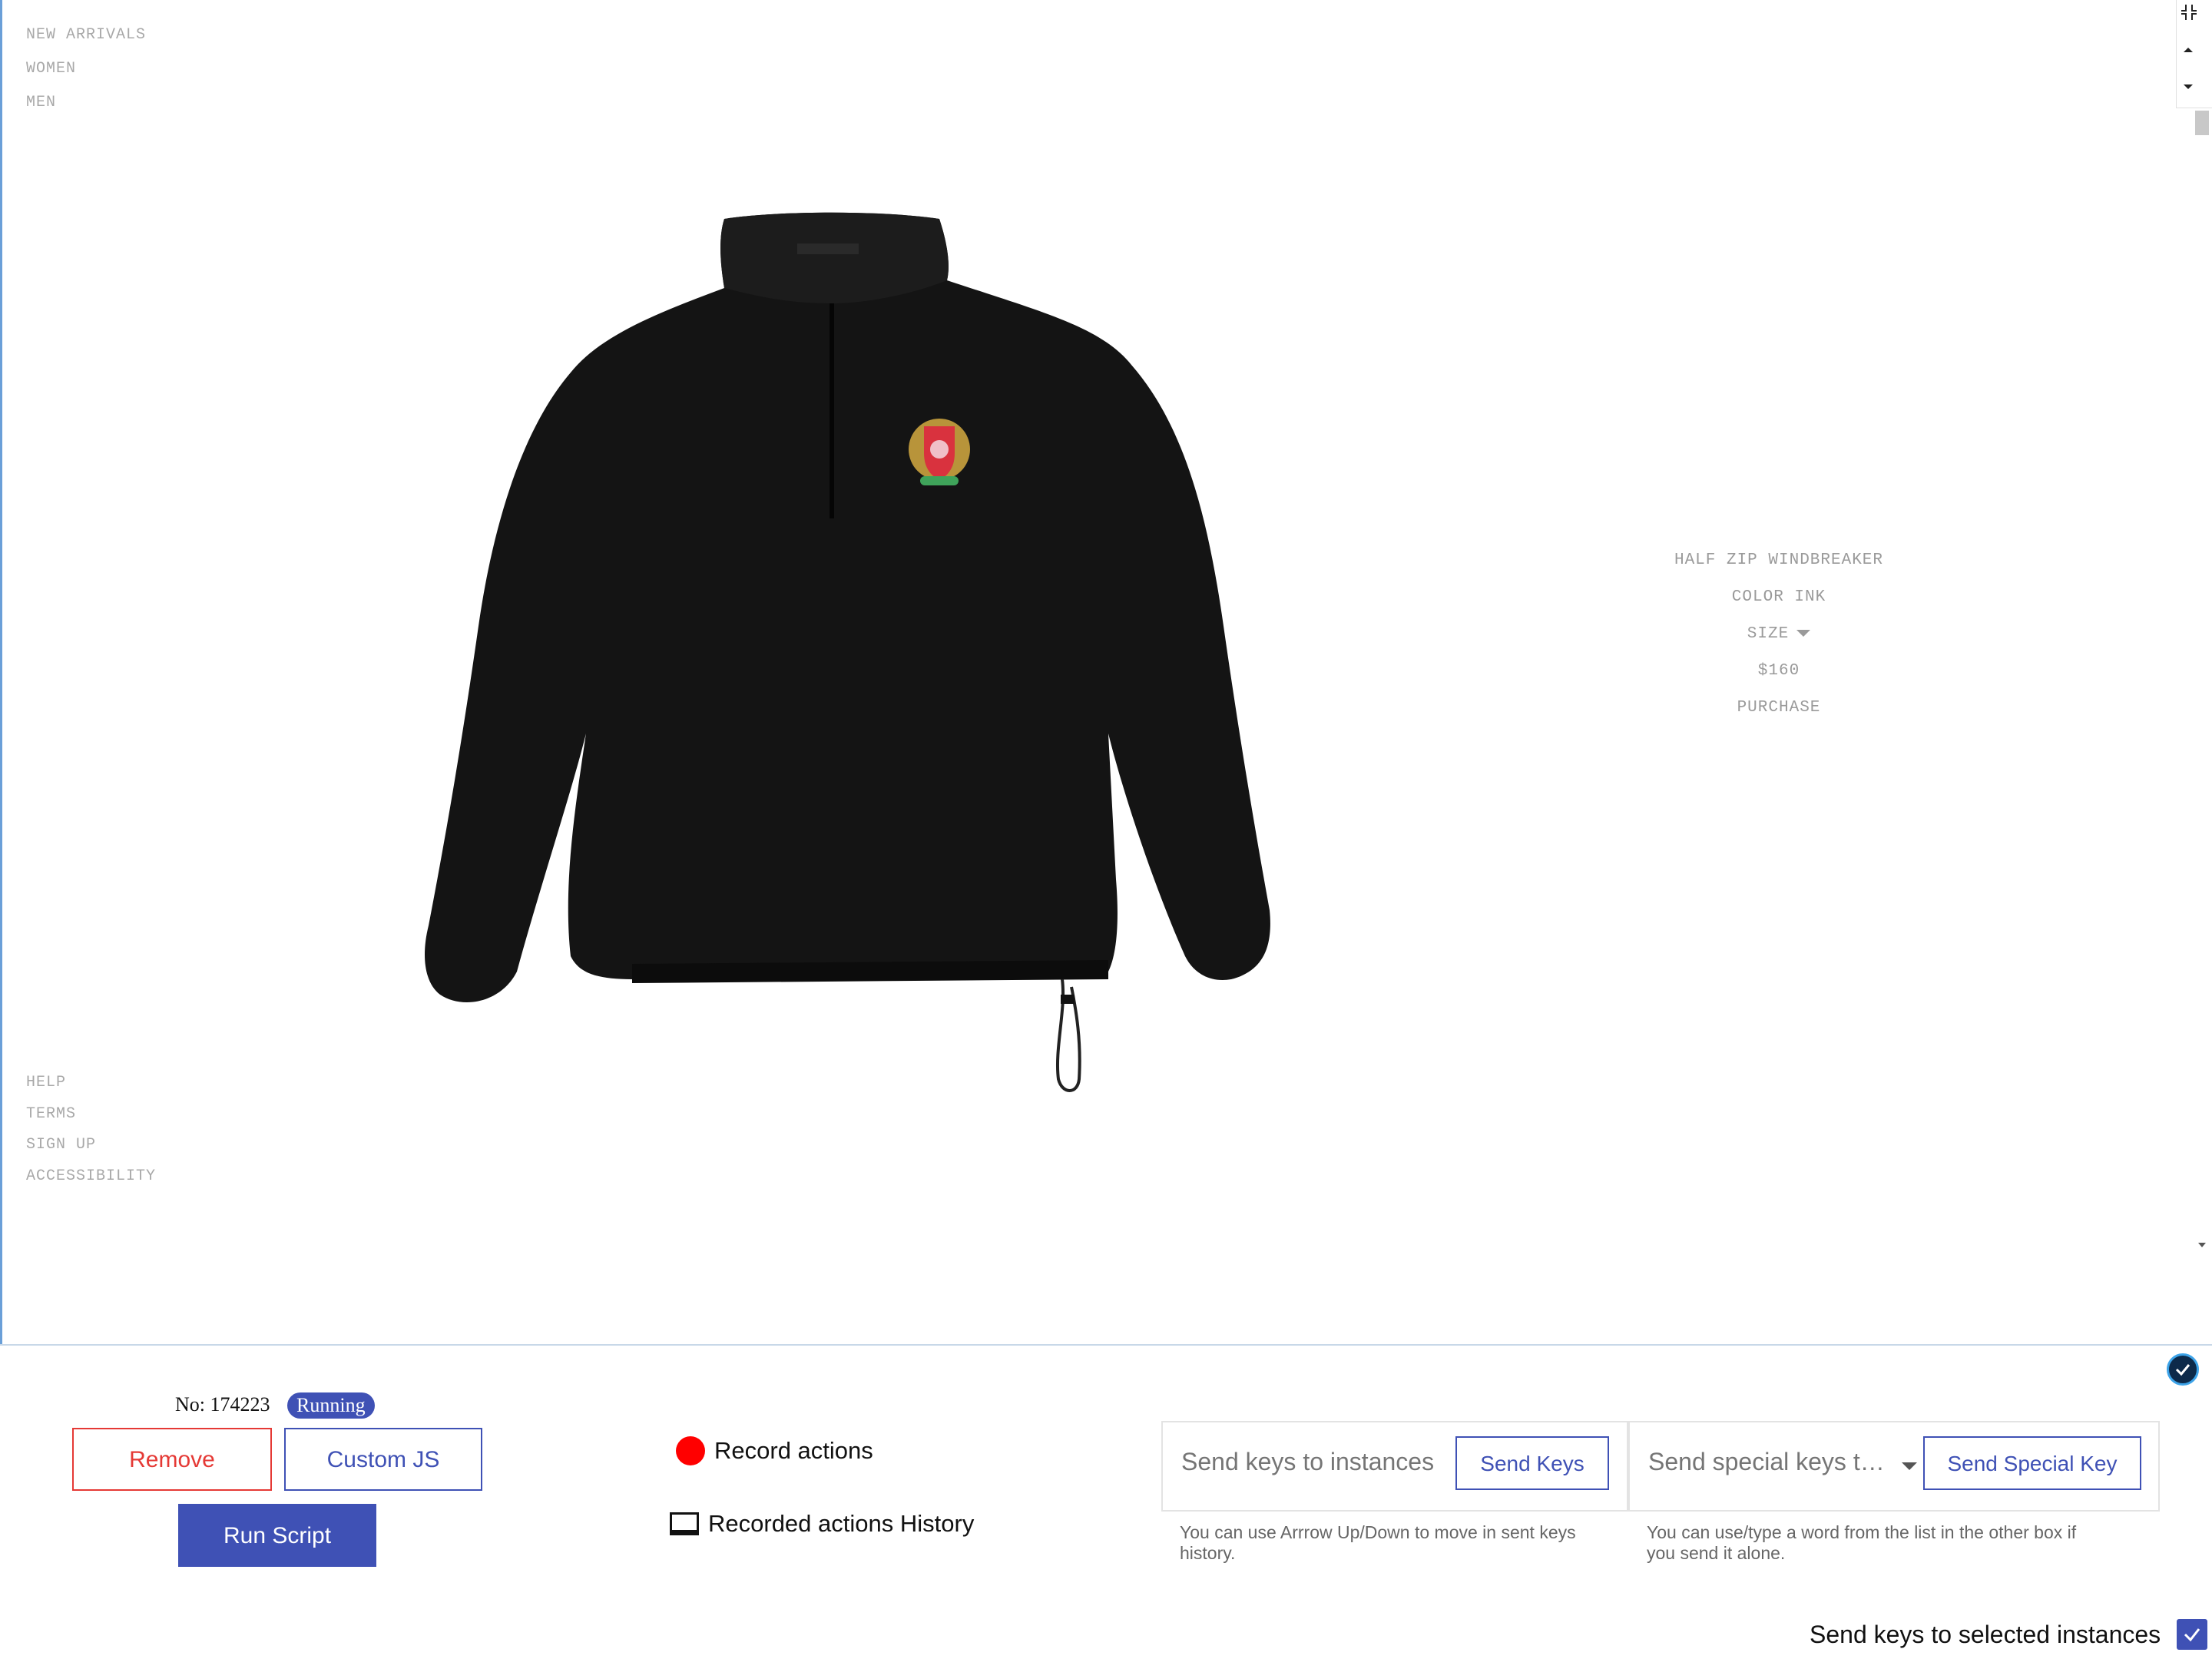 Image resolution: width=2212 pixels, height=1659 pixels. I want to click on footer-signup: SIGN UP, so click(91, 1146).